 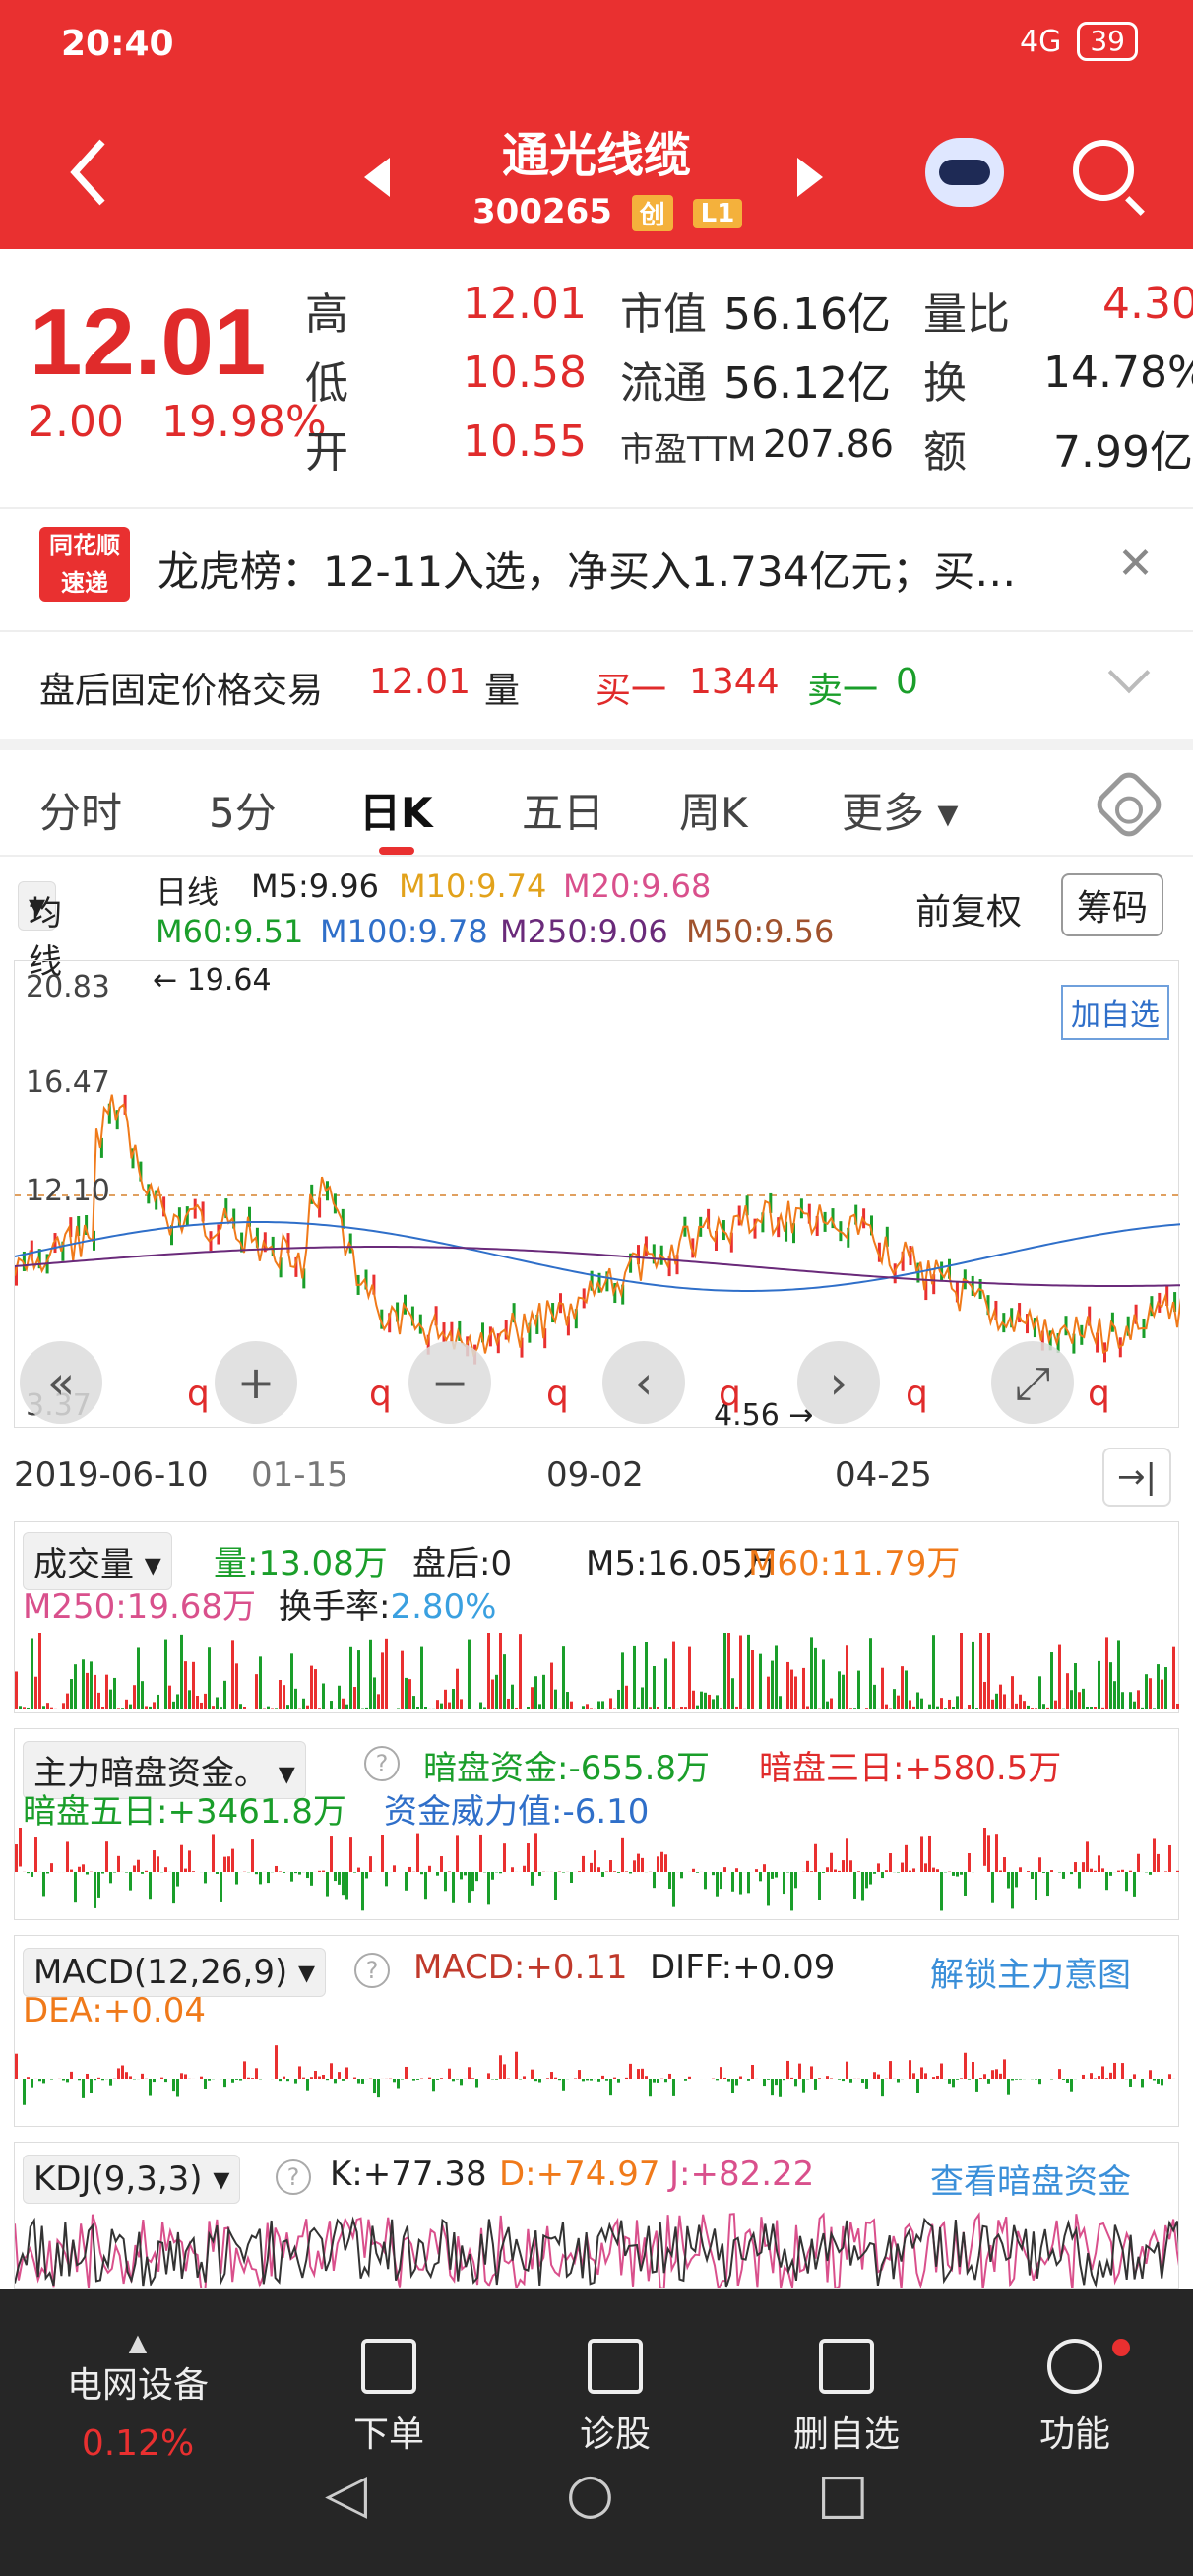 What do you see at coordinates (61, 1382) in the screenshot?
I see `scroll-left-fast-icon: «` at bounding box center [61, 1382].